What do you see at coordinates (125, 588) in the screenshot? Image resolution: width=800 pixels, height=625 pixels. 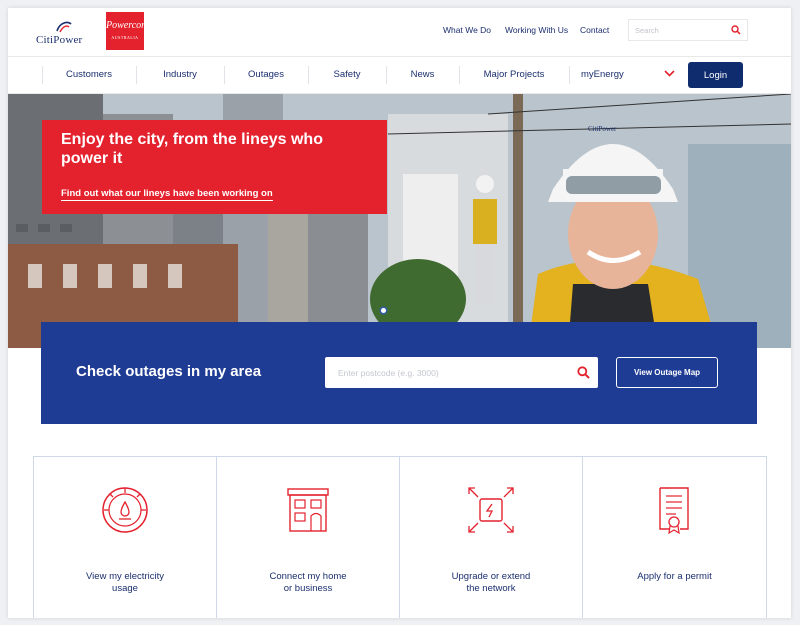 I see `tile-label-line2: usage` at bounding box center [125, 588].